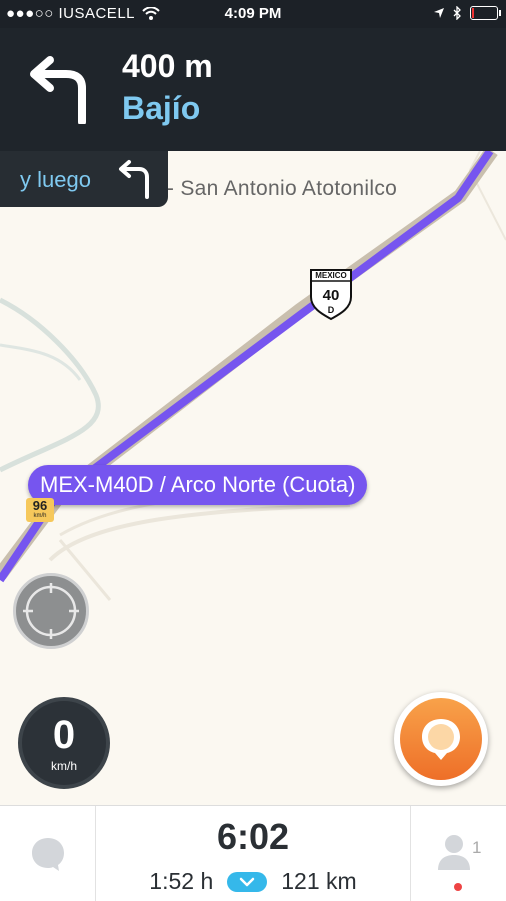 This screenshot has height=901, width=506. I want to click on next-turn-label: y luego, so click(55, 179).